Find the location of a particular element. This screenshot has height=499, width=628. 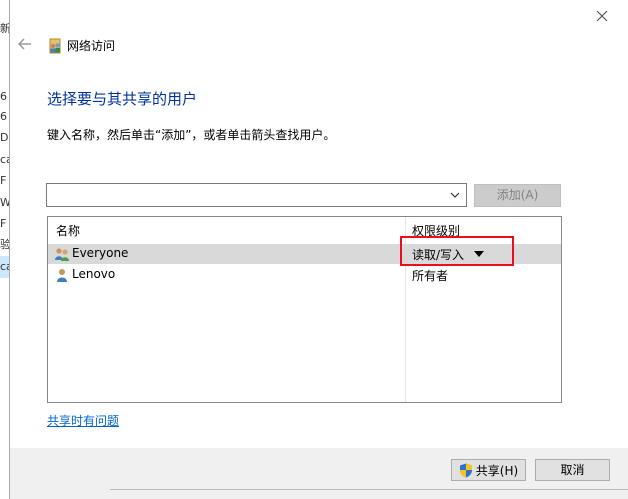

back-button is located at coordinates (25, 45).